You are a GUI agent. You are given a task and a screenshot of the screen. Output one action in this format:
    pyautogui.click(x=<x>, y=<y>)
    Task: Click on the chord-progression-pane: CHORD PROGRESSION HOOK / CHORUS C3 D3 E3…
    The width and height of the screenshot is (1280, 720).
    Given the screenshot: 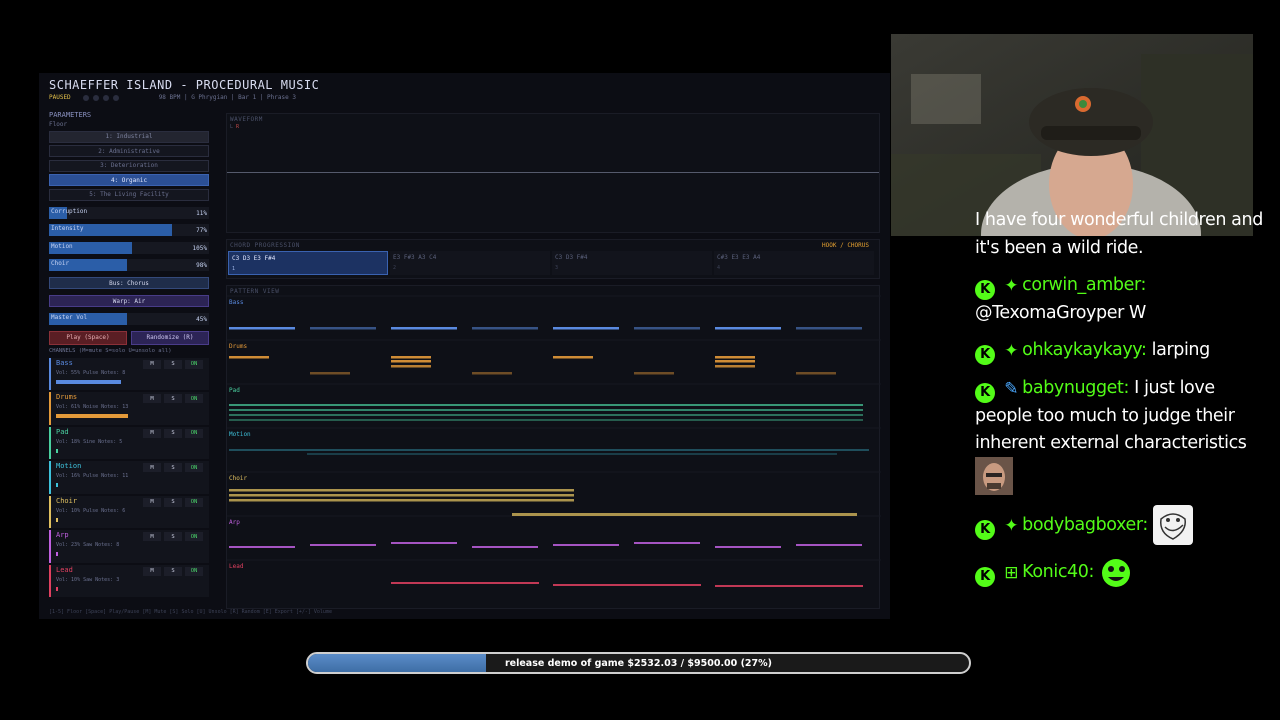 What is the action you would take?
    pyautogui.click(x=553, y=259)
    